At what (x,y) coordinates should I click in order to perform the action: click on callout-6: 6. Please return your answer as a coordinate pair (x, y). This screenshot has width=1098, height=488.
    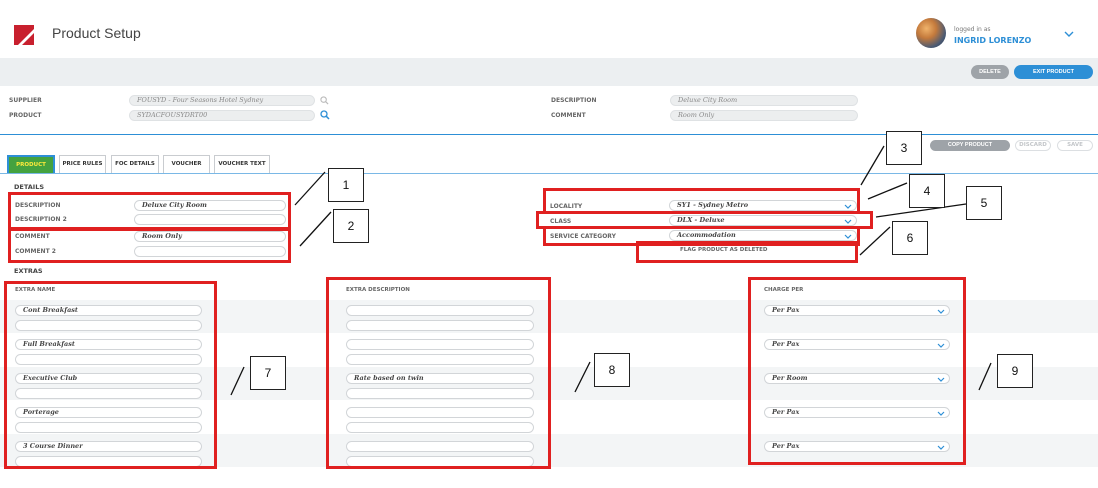
    Looking at the image, I should click on (910, 238).